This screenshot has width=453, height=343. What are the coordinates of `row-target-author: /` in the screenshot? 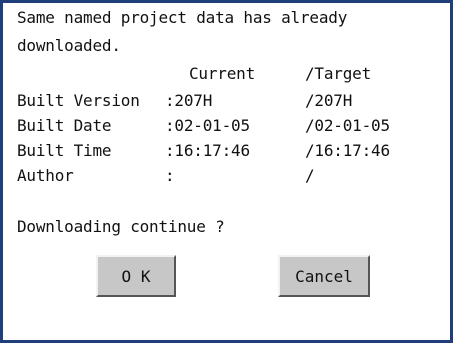 It's located at (310, 175).